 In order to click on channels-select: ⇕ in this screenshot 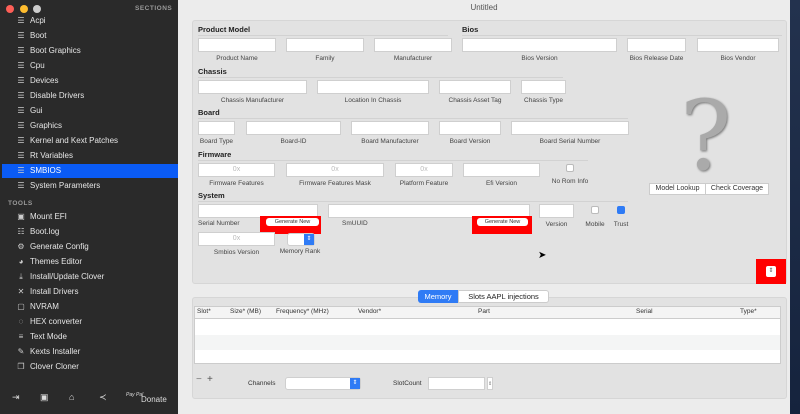, I will do `click(323, 383)`.